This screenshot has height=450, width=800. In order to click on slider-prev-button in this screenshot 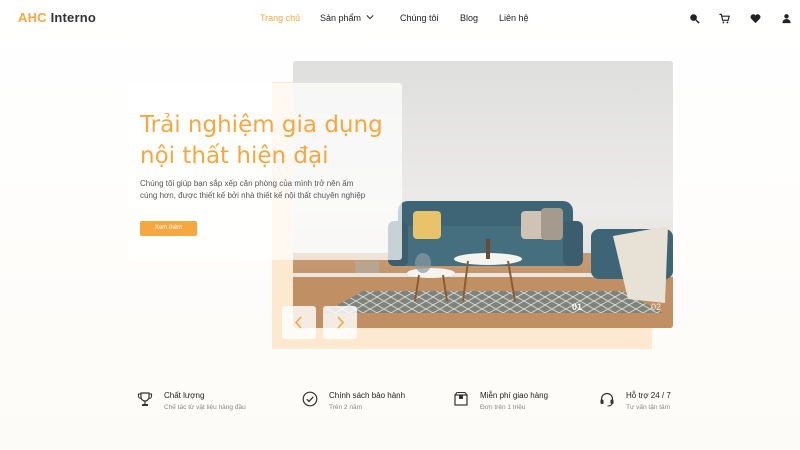, I will do `click(299, 322)`.